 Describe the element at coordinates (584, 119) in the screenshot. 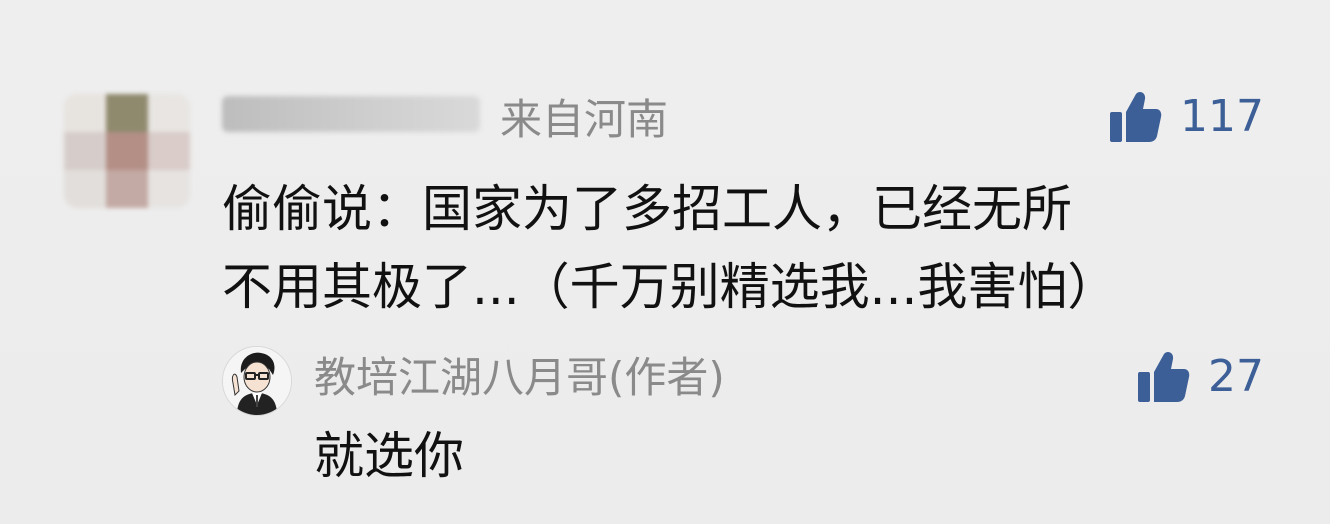

I see `commenter-location: 来自河南` at that location.